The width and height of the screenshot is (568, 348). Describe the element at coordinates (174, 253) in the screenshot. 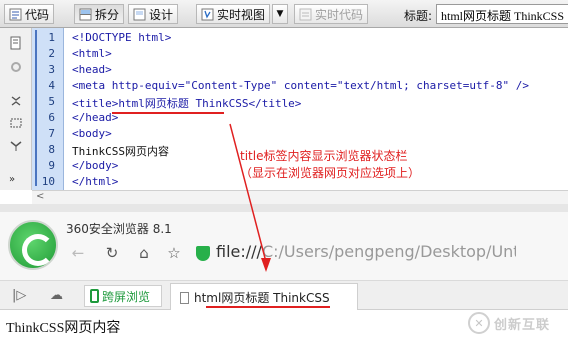

I see `favorite-star-icon: ☆` at that location.